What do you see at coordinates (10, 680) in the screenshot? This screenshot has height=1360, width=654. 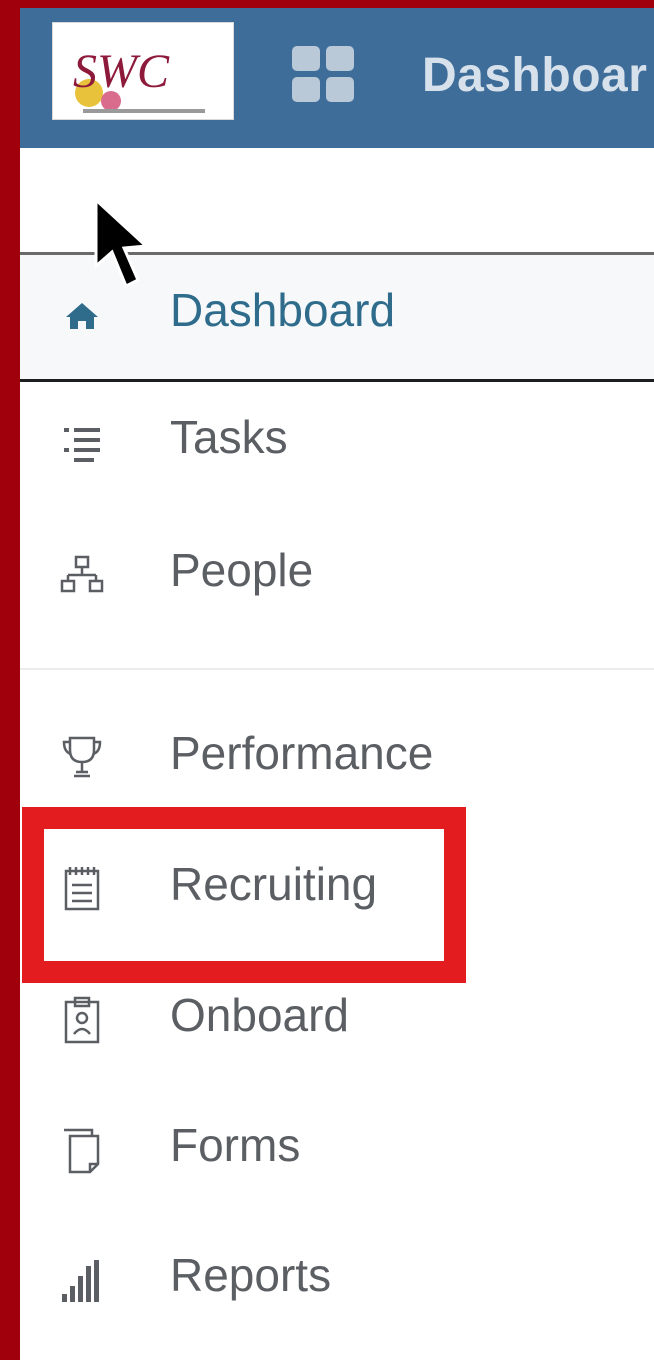 I see `frame-left` at bounding box center [10, 680].